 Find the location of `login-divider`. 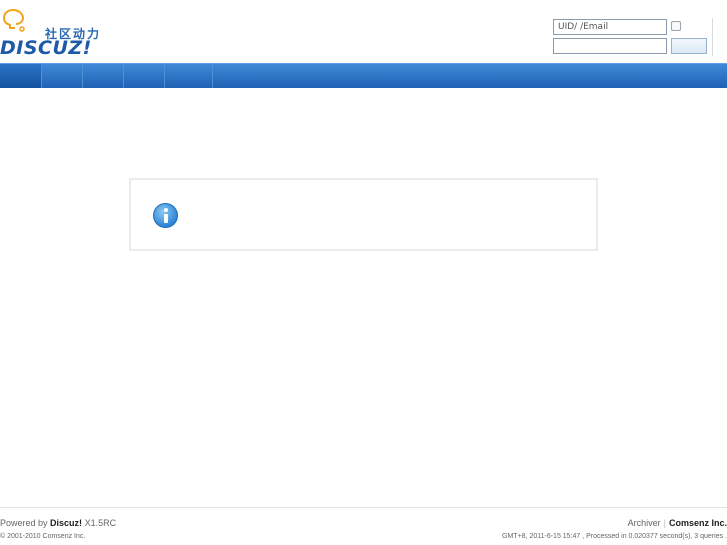

login-divider is located at coordinates (712, 37).